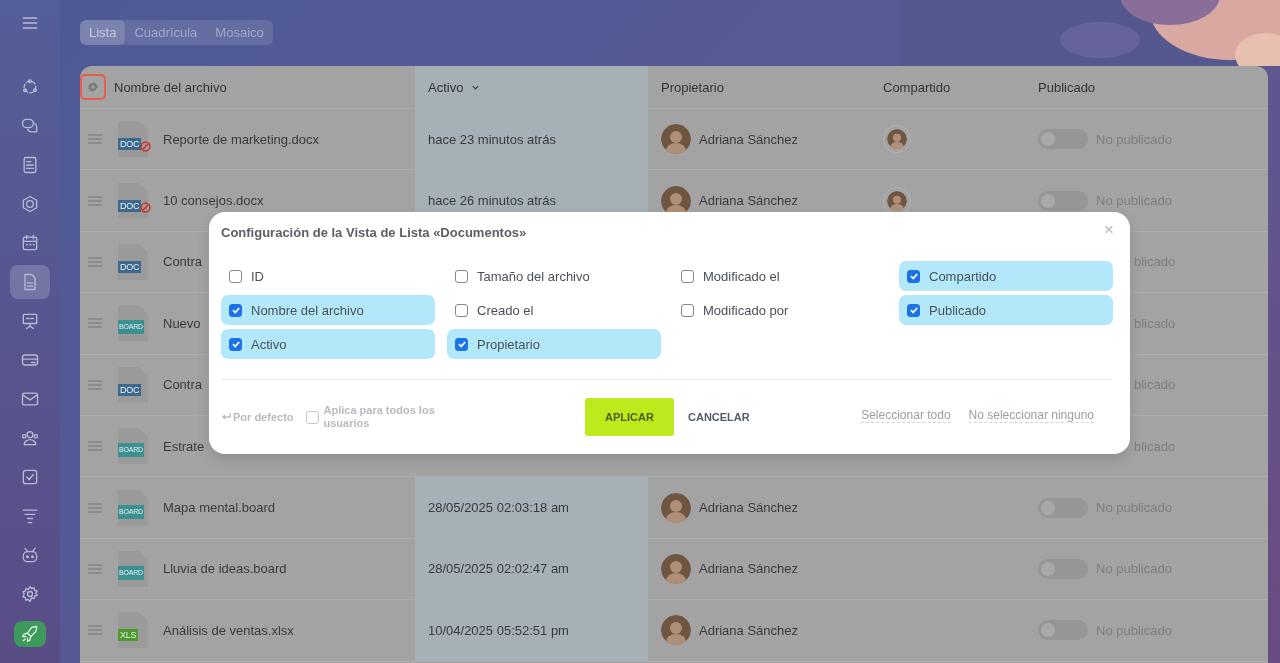 The width and height of the screenshot is (1280, 663). I want to click on column-option: Propietario, so click(554, 344).